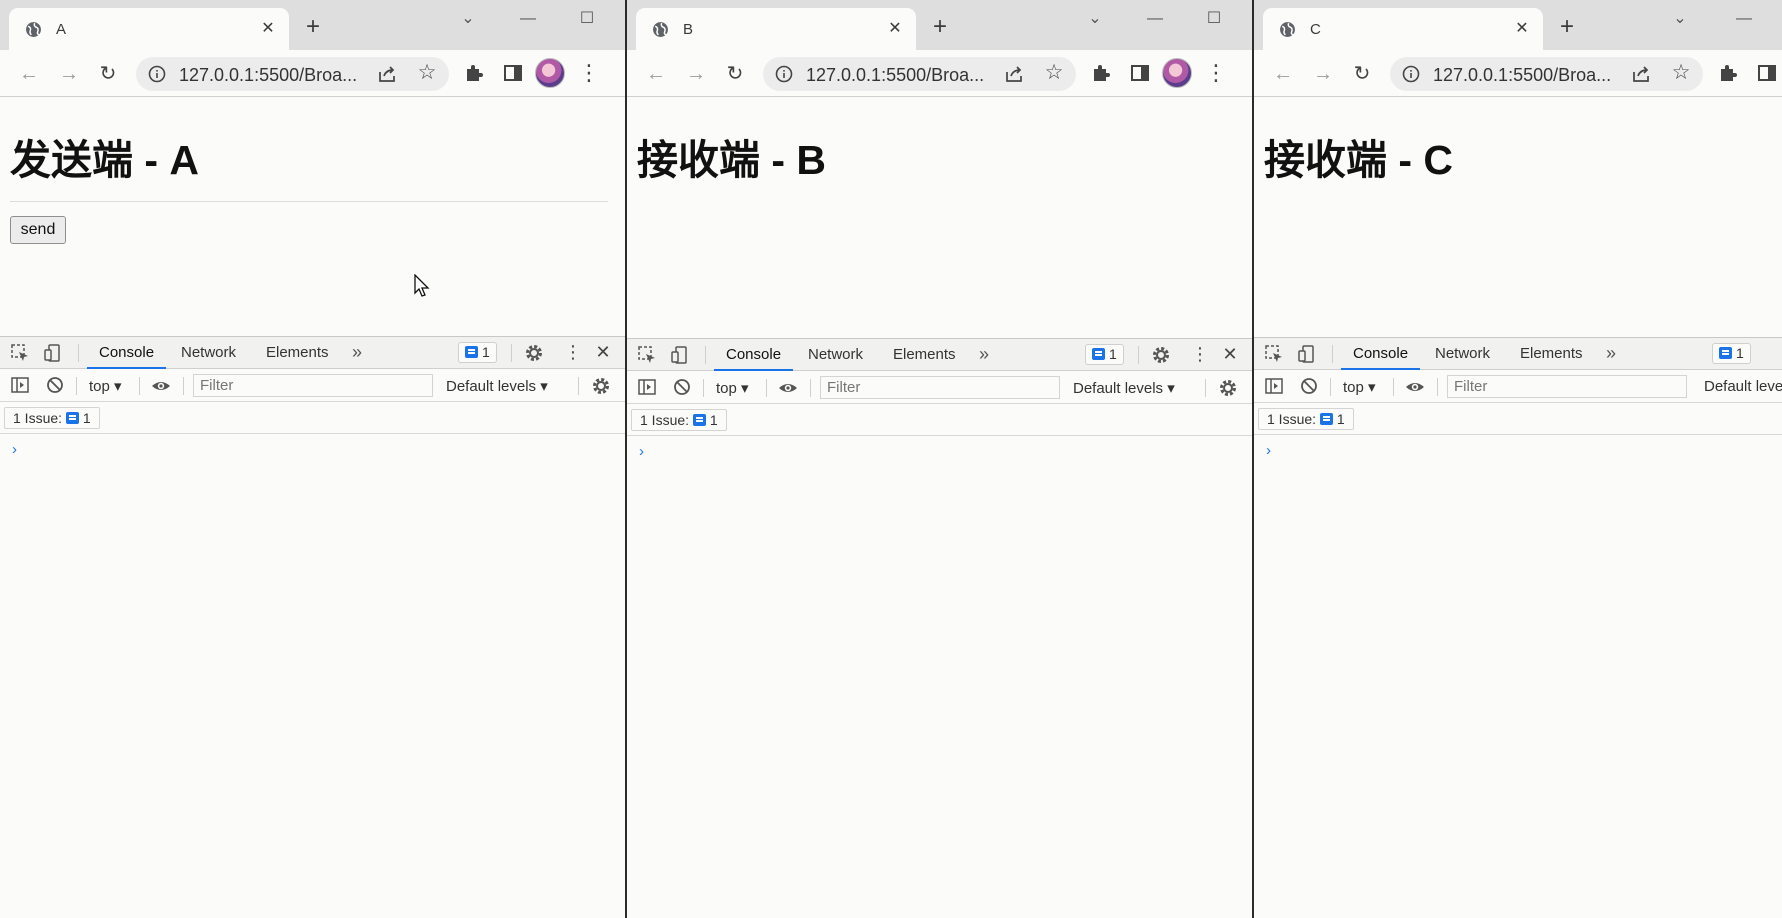 The image size is (1782, 918). What do you see at coordinates (38, 230) in the screenshot?
I see `send-button: send` at bounding box center [38, 230].